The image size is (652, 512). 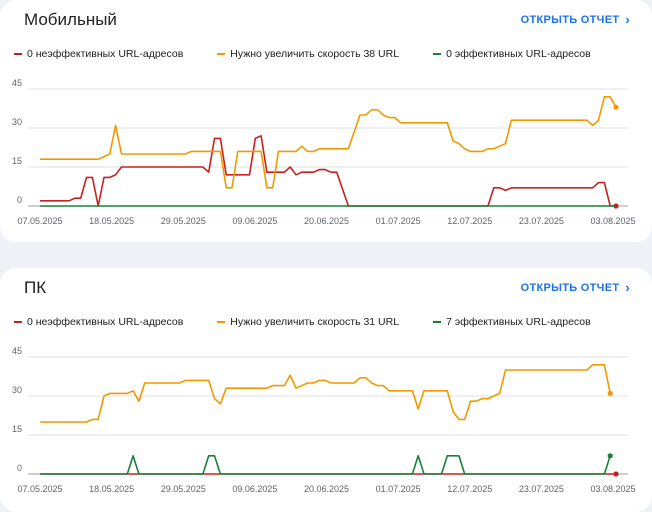 What do you see at coordinates (325, 465) in the screenshot?
I see `series-line-green` at bounding box center [325, 465].